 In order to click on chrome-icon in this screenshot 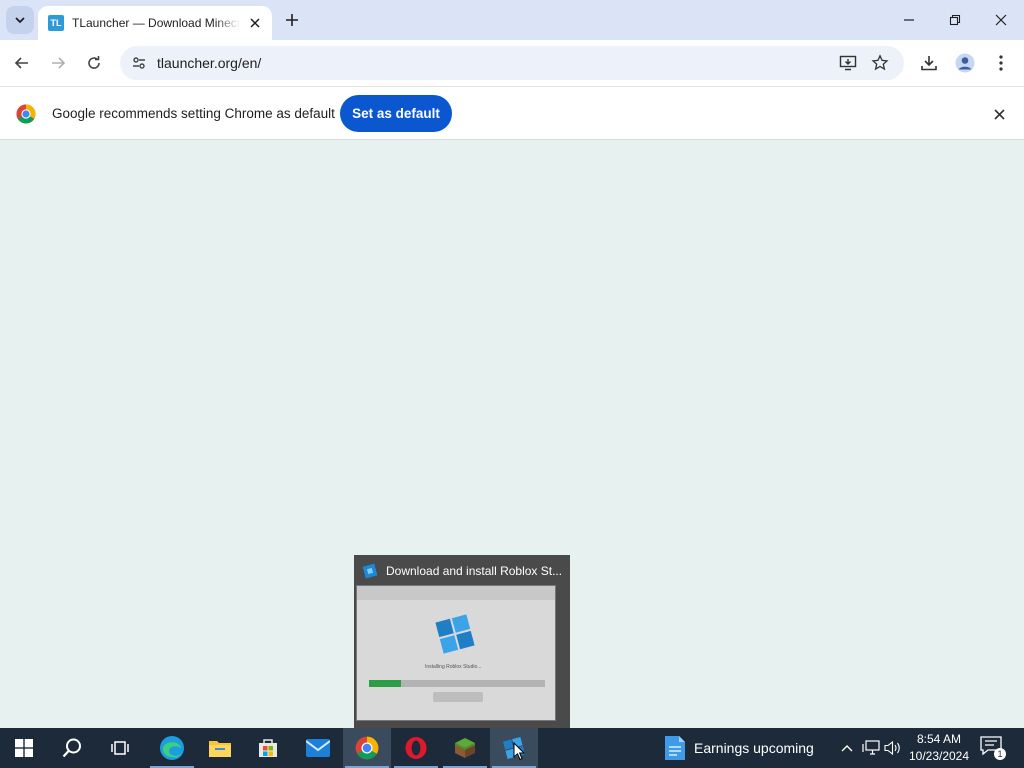, I will do `click(367, 748)`.